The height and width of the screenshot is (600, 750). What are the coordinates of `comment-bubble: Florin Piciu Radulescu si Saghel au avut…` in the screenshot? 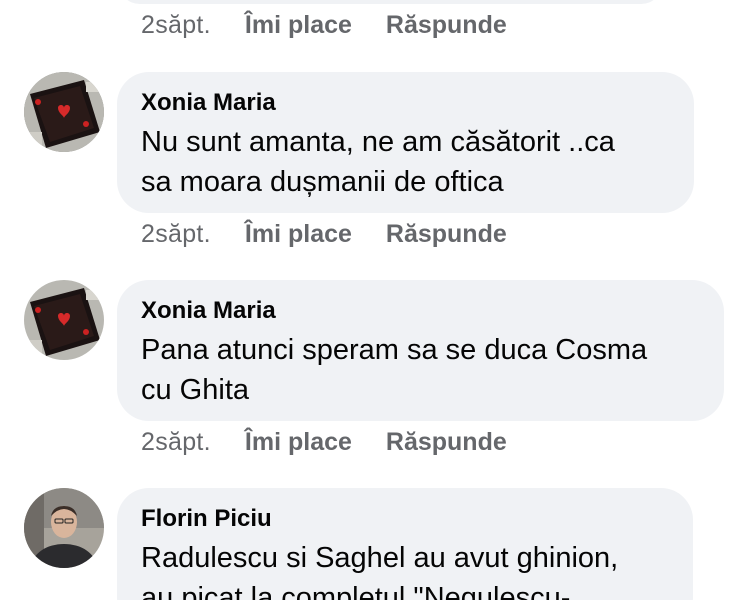 It's located at (405, 544).